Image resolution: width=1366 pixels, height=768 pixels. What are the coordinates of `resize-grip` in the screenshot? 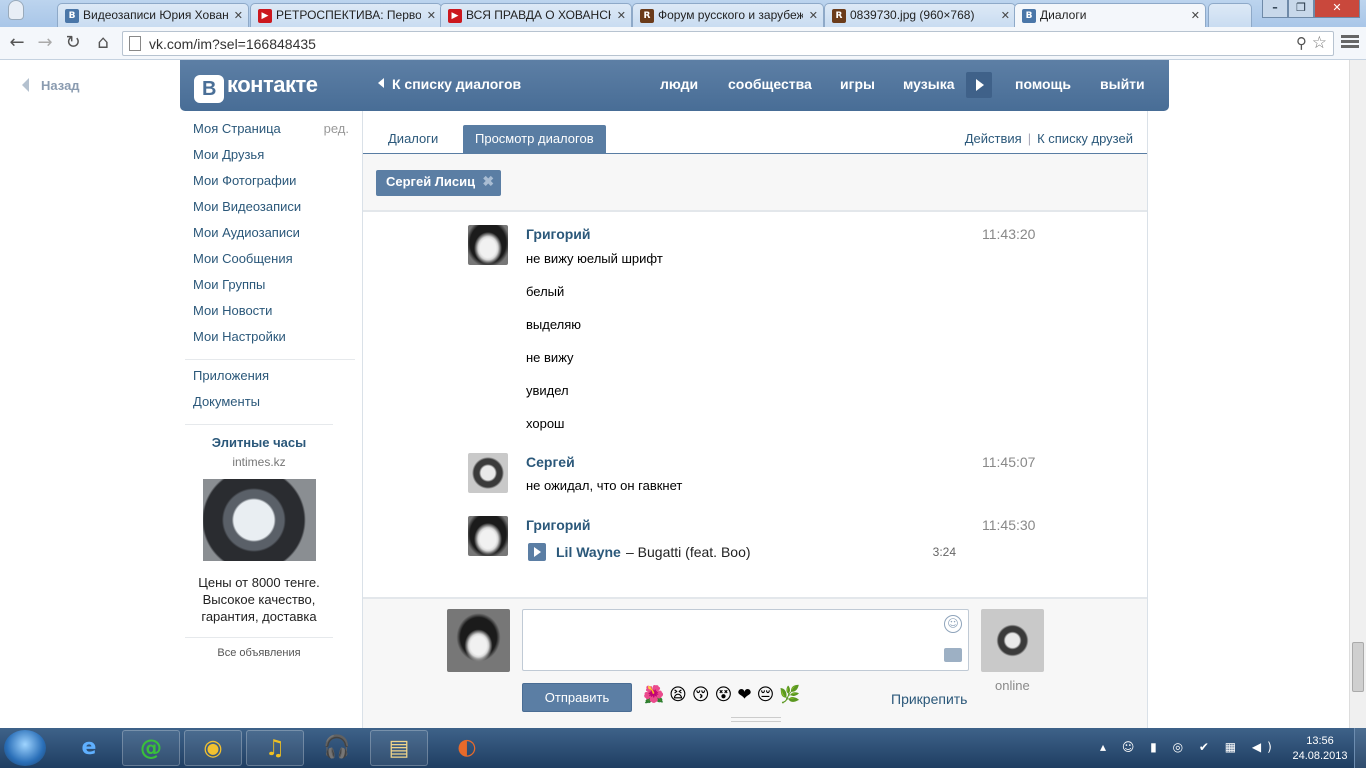 It's located at (756, 719).